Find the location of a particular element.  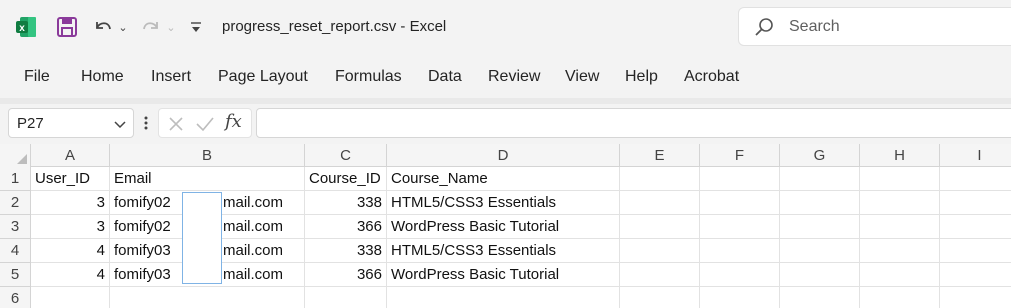

redo-dropdown-icon: ⌄ is located at coordinates (171, 27).